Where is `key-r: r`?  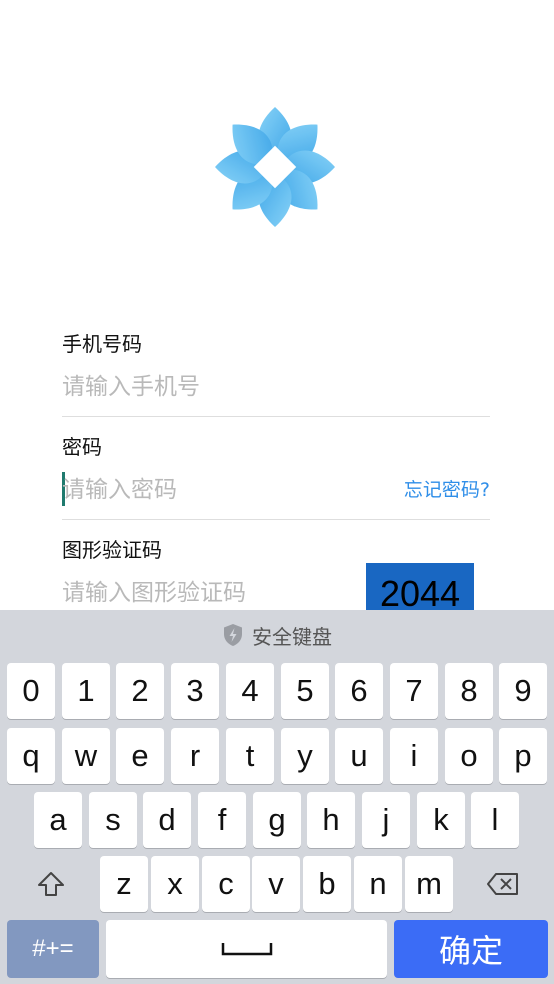 key-r: r is located at coordinates (195, 756).